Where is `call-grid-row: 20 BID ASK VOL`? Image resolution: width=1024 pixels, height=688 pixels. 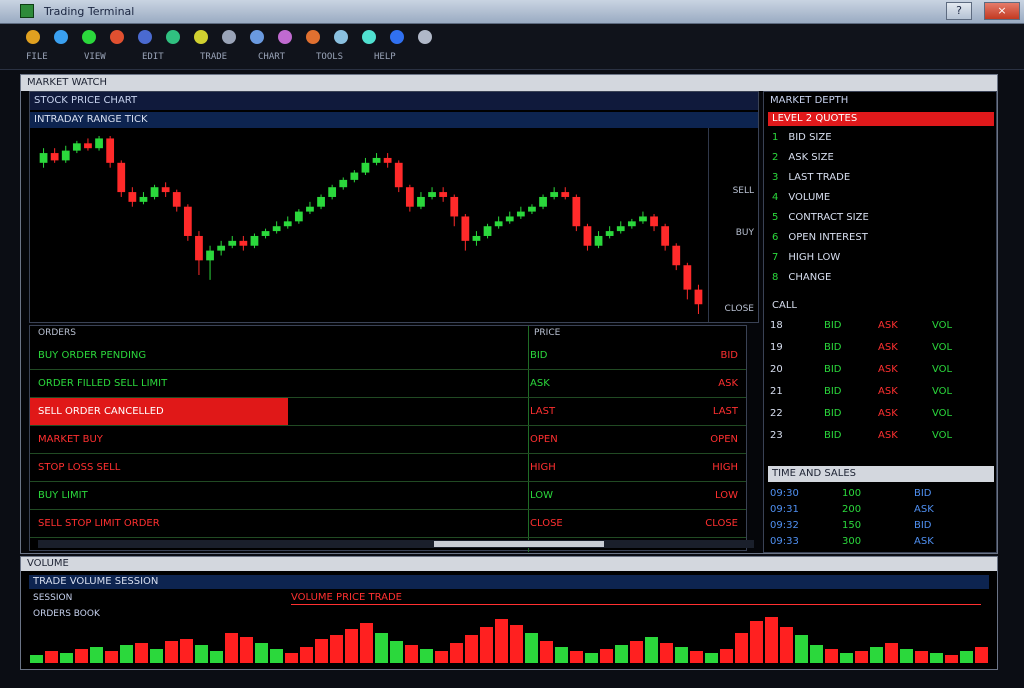
call-grid-row: 20 BID ASK VOL is located at coordinates (882, 369).